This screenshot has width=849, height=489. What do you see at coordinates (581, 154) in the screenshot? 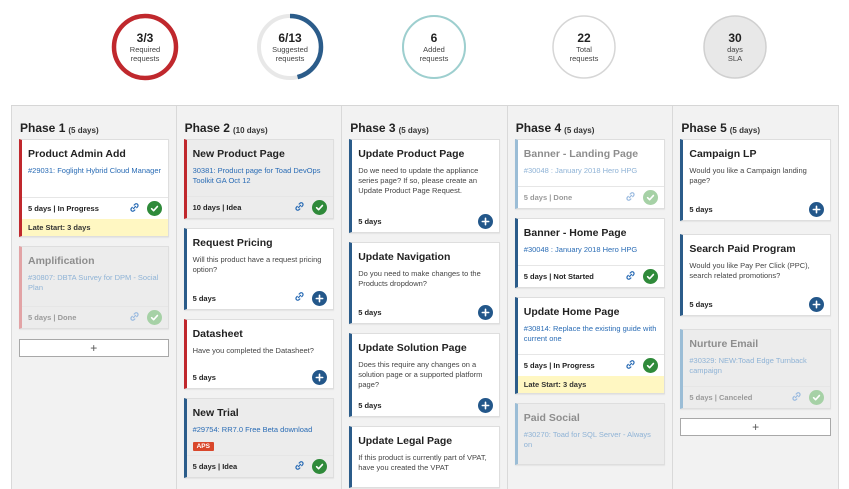
I see `card-title: Banner - Landing Page` at bounding box center [581, 154].